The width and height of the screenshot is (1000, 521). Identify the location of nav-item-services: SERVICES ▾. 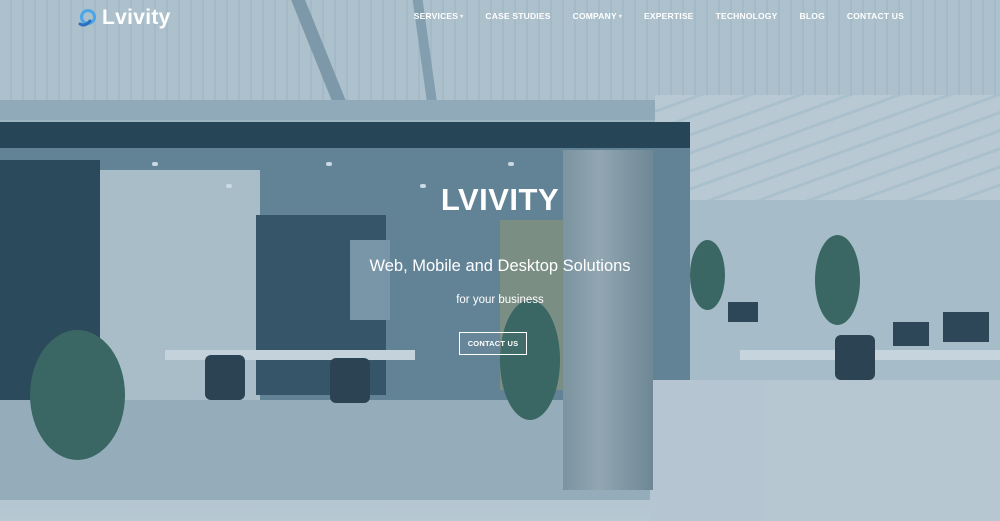
(439, 16).